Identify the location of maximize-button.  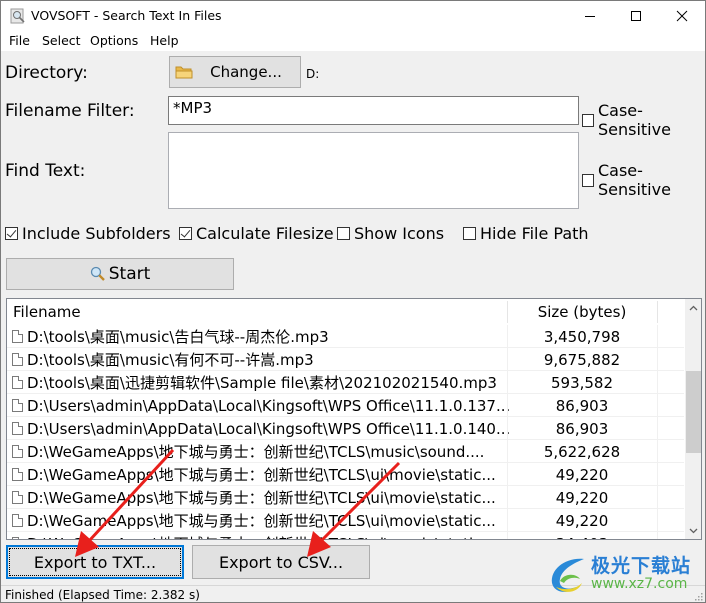
(636, 16).